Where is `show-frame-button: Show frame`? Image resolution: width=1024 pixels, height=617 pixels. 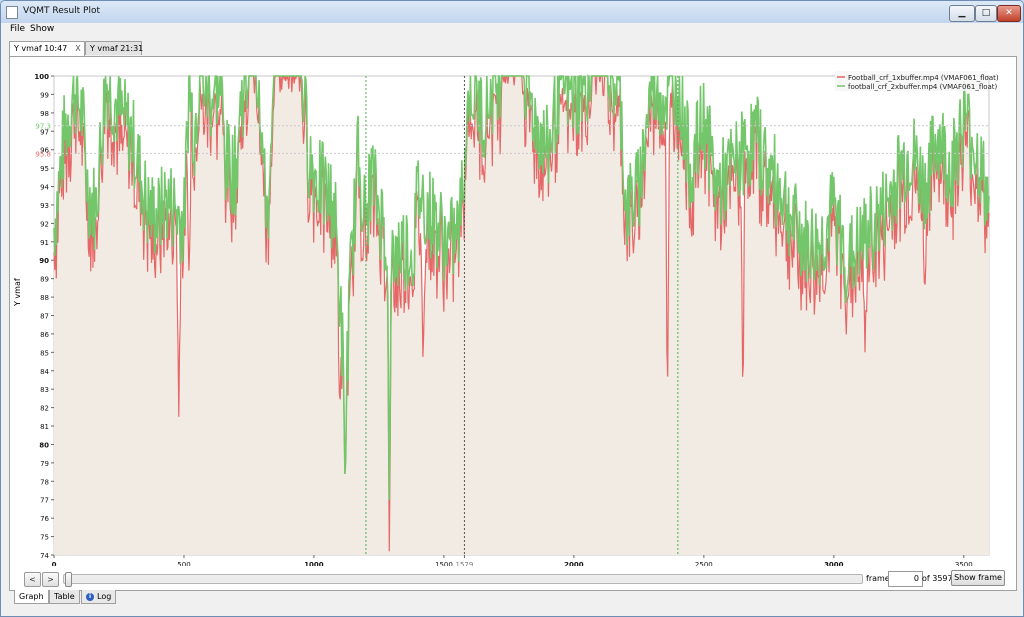 show-frame-button: Show frame is located at coordinates (978, 578).